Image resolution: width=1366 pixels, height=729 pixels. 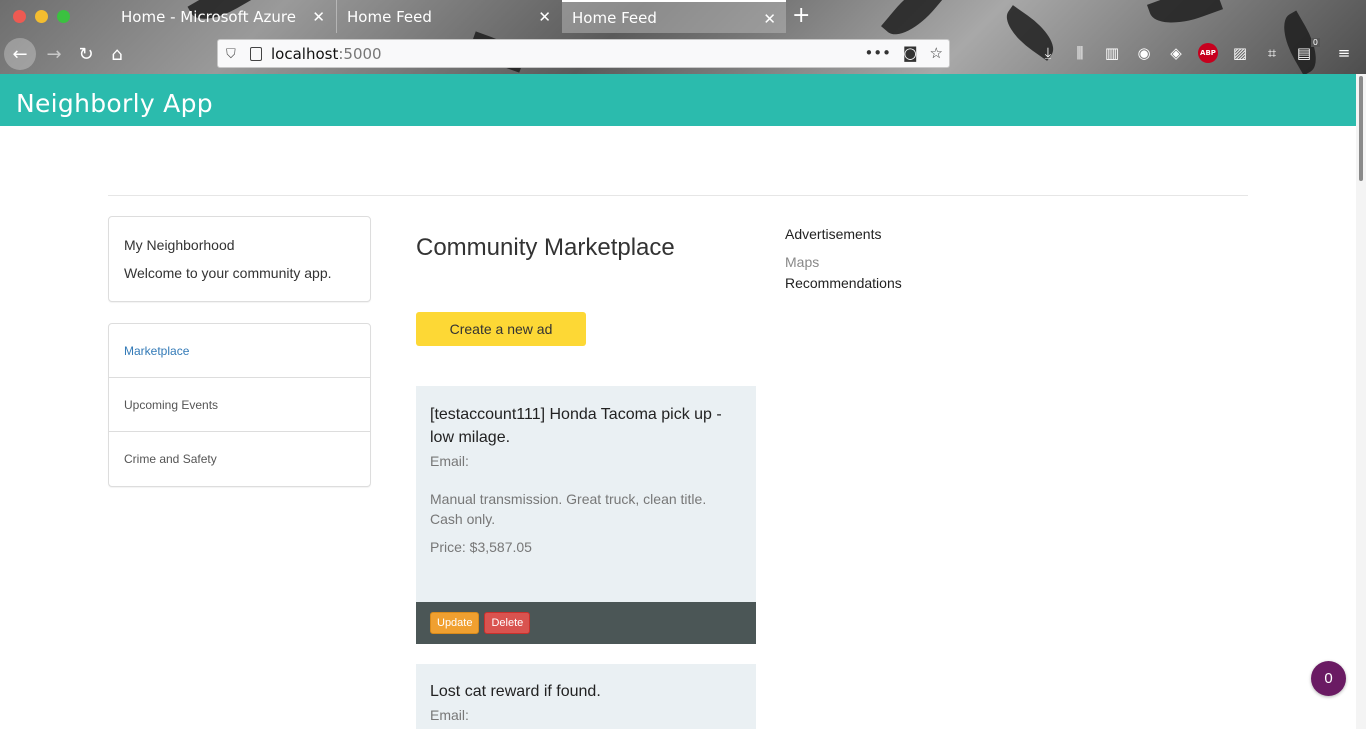 I want to click on sidebar-item-marketplace: Marketplace, so click(x=239, y=351).